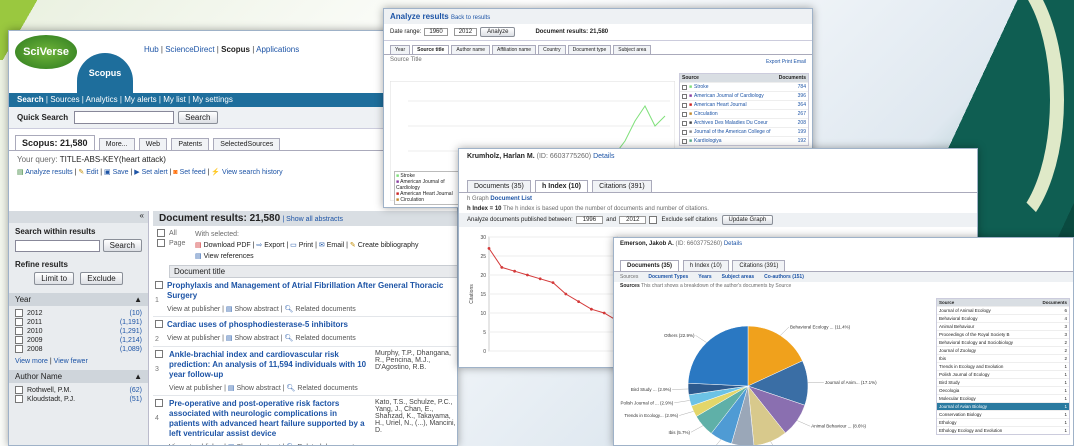  I want to click on source-row: ■ American Heart Journal 364, so click(744, 104).